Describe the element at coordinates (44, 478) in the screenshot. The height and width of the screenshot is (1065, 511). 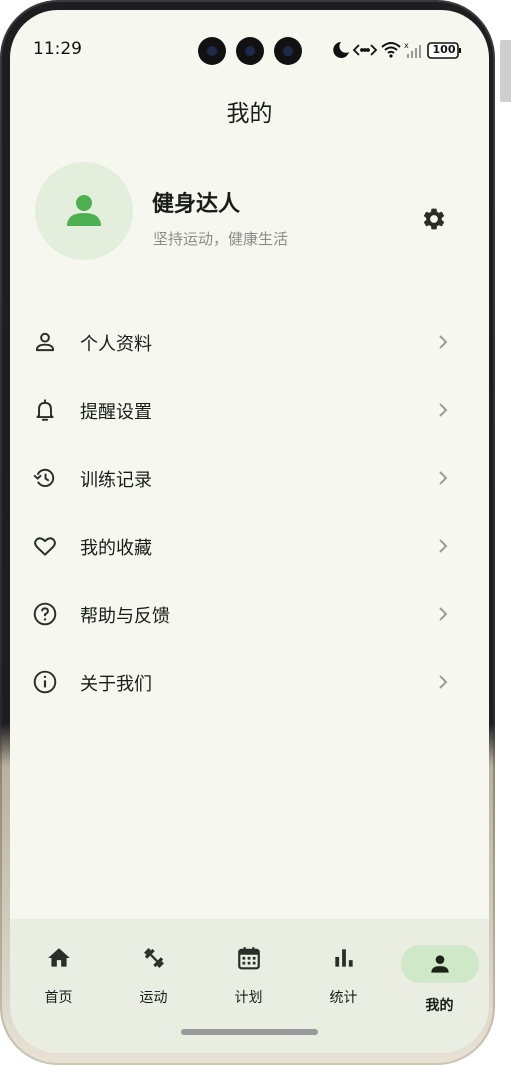
I see `history-icon` at that location.